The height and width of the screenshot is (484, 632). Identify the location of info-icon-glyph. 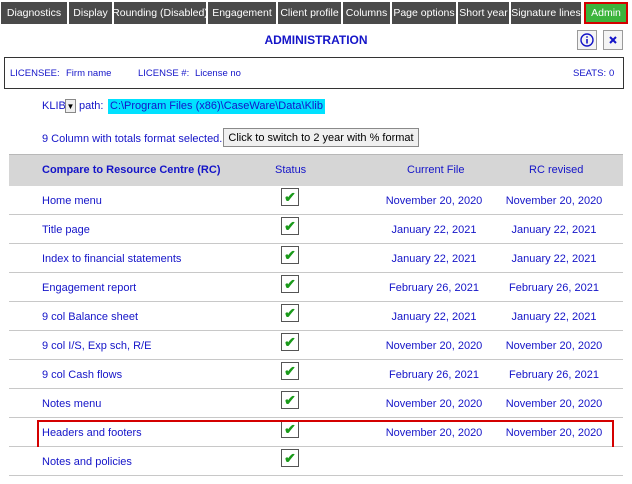
(587, 40).